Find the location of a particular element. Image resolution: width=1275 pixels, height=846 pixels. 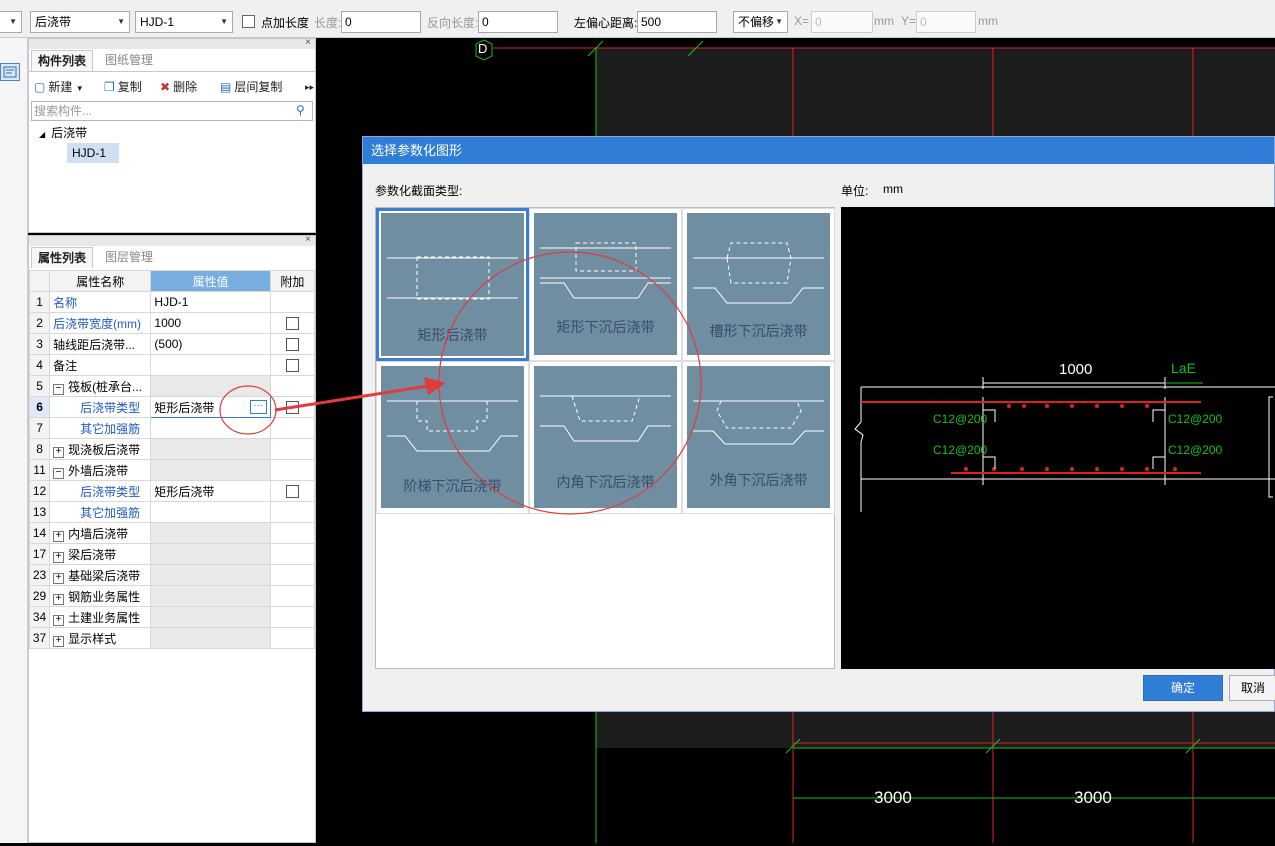

tab-property-list: 属性列表 is located at coordinates (62, 257).